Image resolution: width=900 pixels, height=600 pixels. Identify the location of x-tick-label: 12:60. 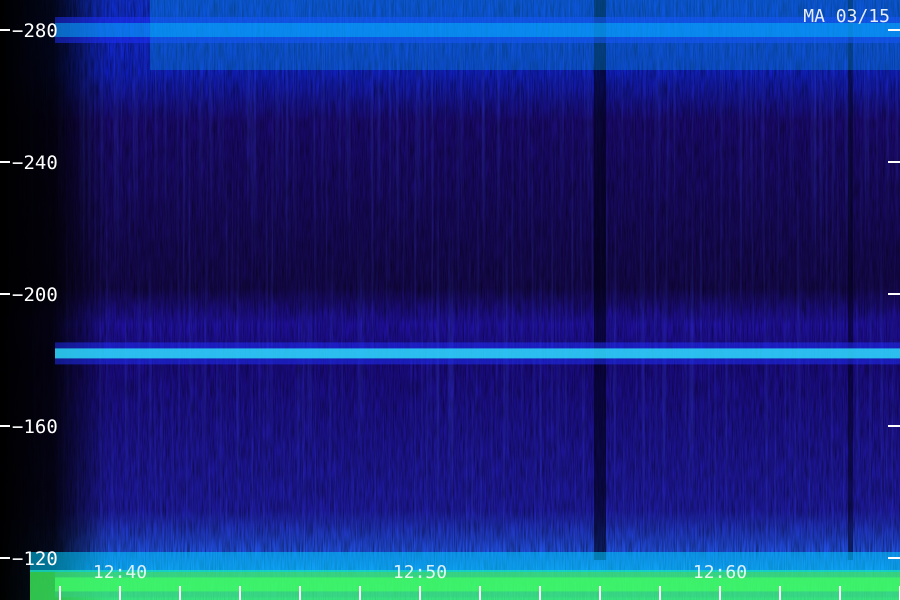
(720, 572).